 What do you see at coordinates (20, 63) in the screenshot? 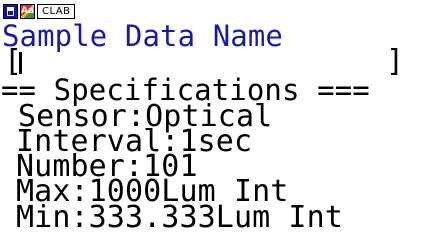
I see `text-cursor` at bounding box center [20, 63].